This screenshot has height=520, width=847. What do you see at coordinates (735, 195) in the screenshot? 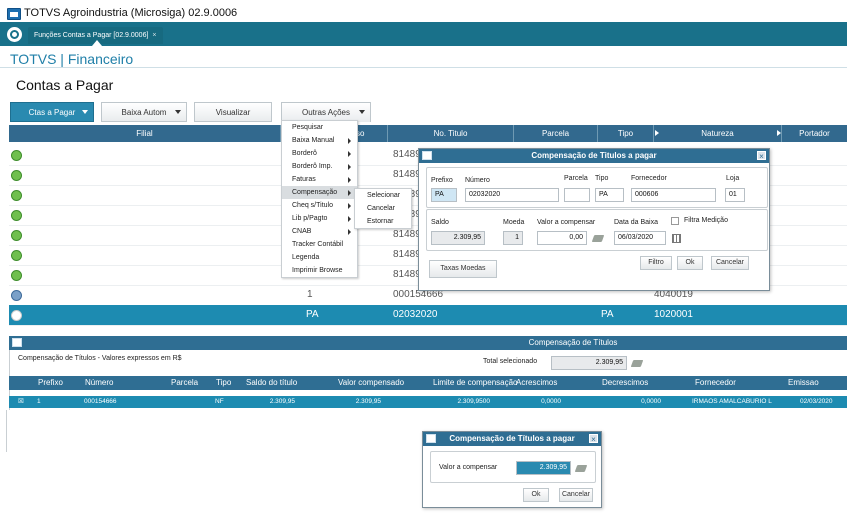
I see `loja-field: 01` at bounding box center [735, 195].